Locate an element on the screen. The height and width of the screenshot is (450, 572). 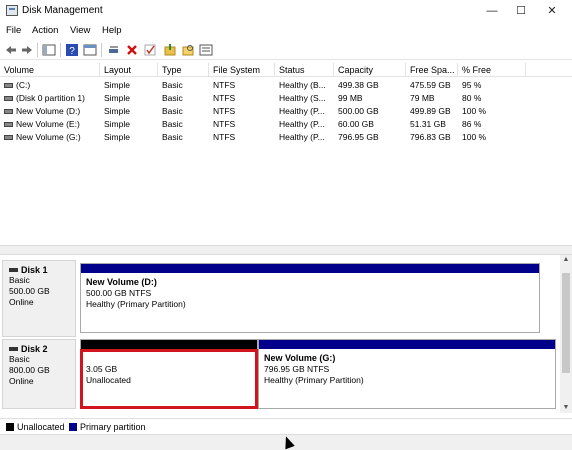
legend-primary-partition: Primary partition is located at coordinates (113, 427).